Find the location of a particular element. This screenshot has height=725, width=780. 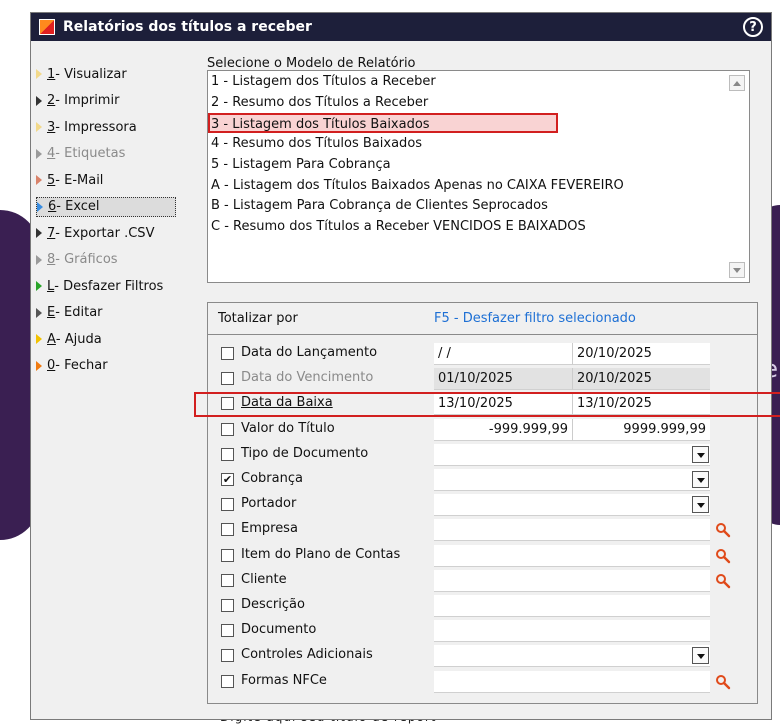

filter-label: Formas NFCe is located at coordinates (284, 680).